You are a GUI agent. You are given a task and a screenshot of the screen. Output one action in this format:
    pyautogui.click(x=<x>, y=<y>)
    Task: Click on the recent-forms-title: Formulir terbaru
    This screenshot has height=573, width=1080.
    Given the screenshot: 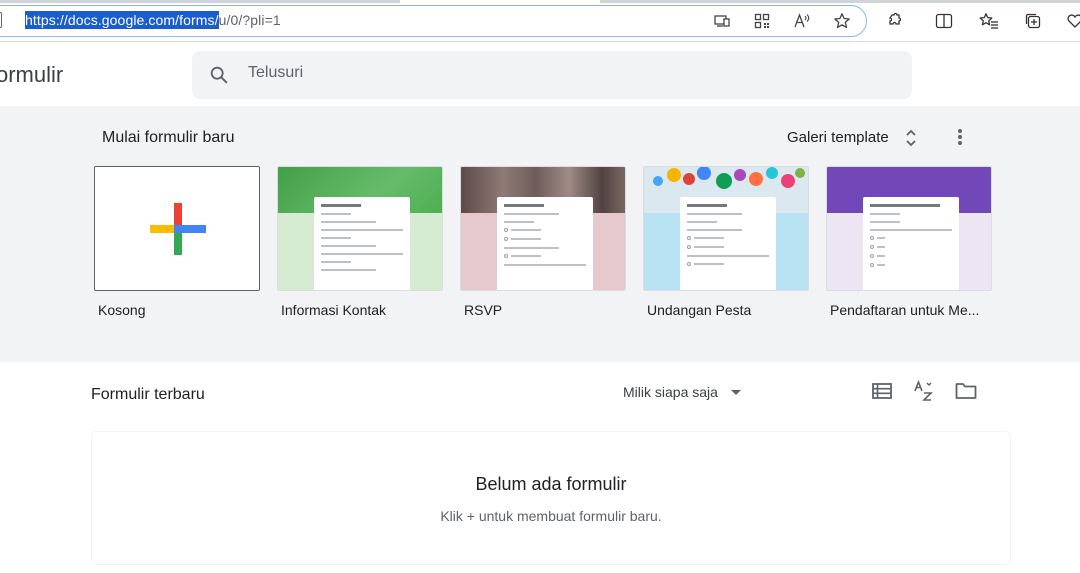 What is the action you would take?
    pyautogui.click(x=148, y=394)
    